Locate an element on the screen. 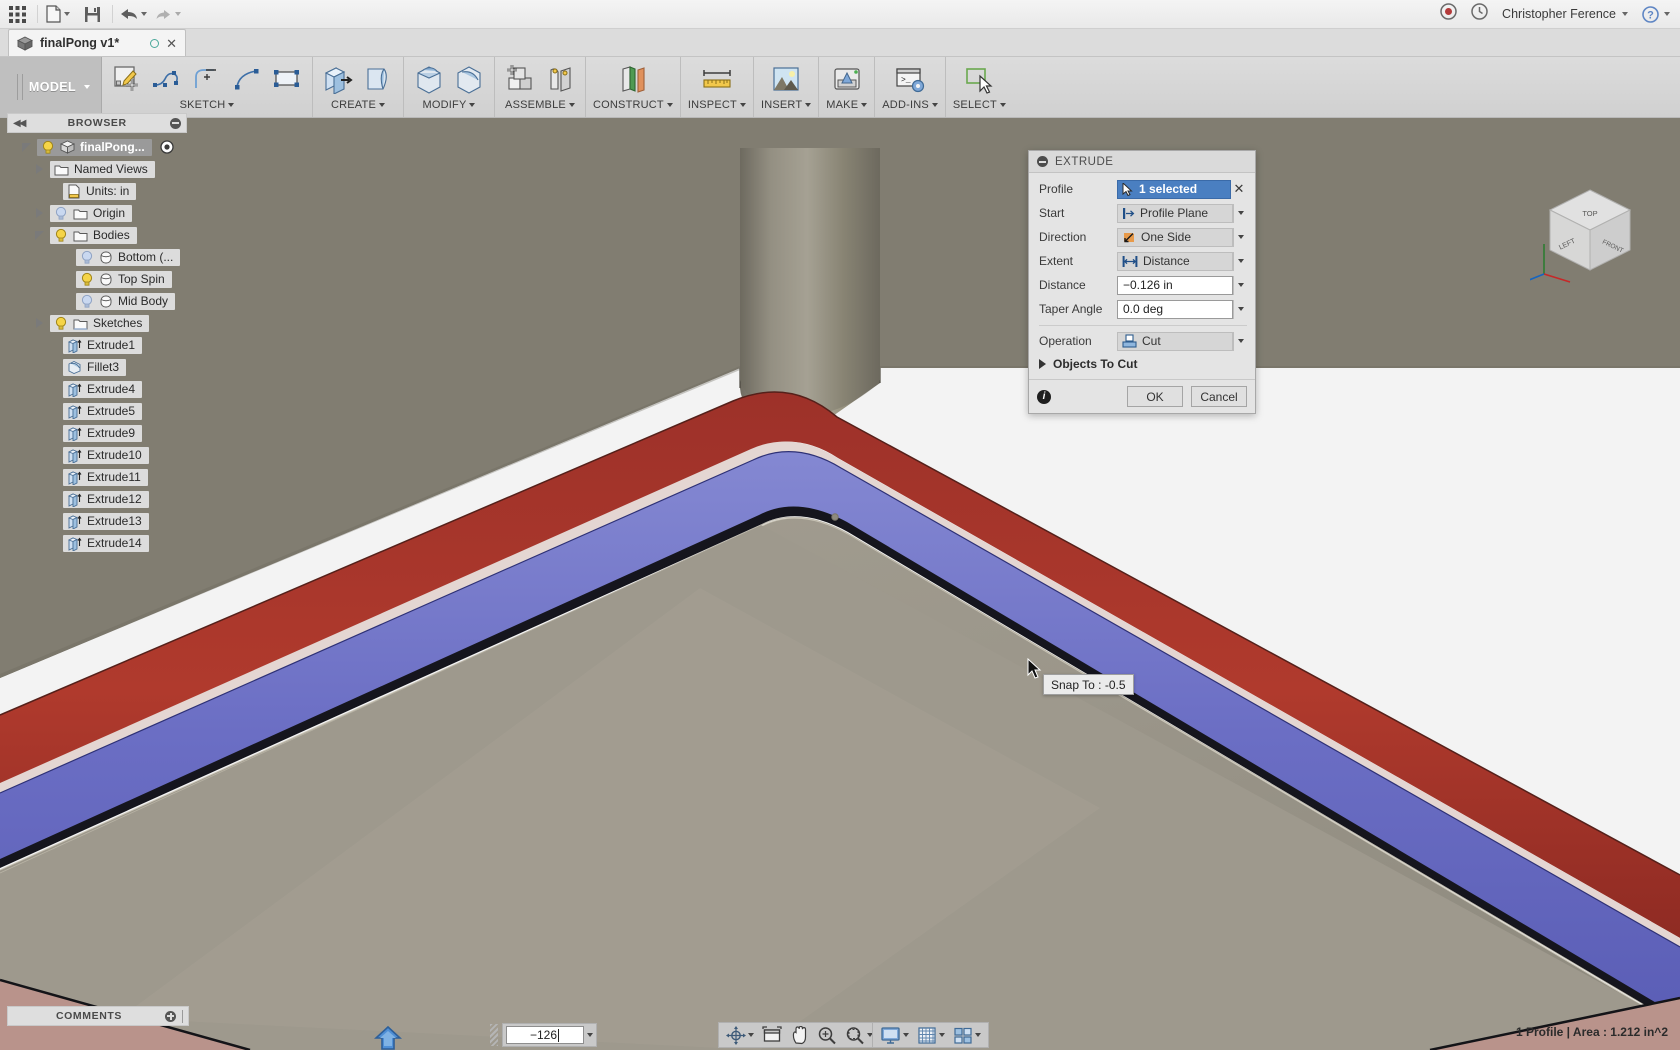 This screenshot has height=1050, width=1680. chevron-down-icon-orbit is located at coordinates (751, 1035).